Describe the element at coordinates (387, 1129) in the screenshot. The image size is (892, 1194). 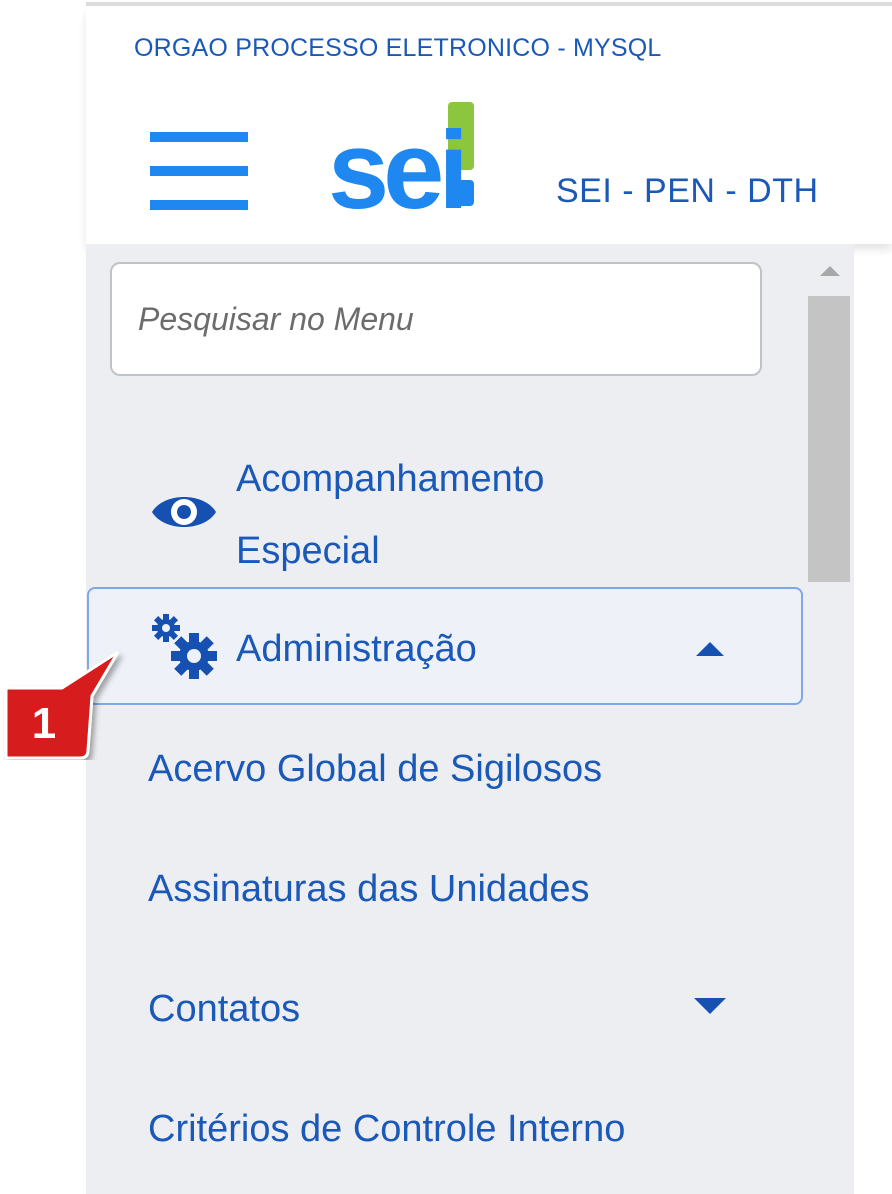
I see `submenu-item-label: Critérios de Controle Interno` at that location.